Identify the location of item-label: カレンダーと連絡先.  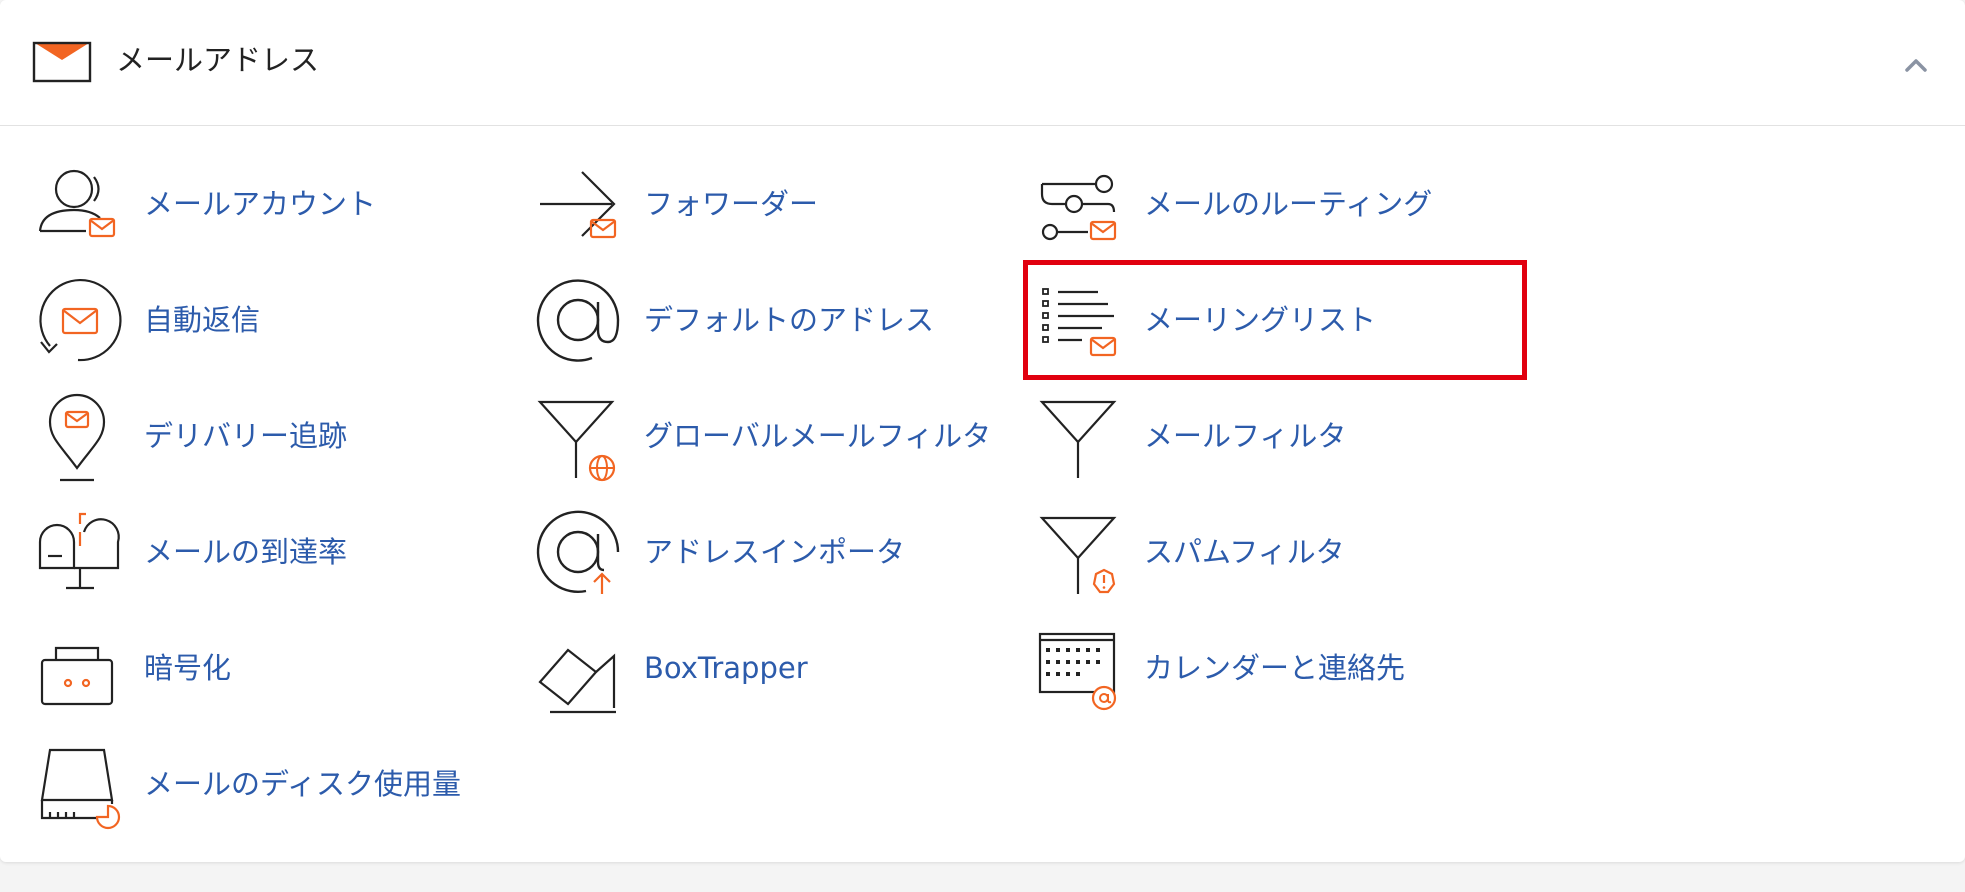
(1275, 668).